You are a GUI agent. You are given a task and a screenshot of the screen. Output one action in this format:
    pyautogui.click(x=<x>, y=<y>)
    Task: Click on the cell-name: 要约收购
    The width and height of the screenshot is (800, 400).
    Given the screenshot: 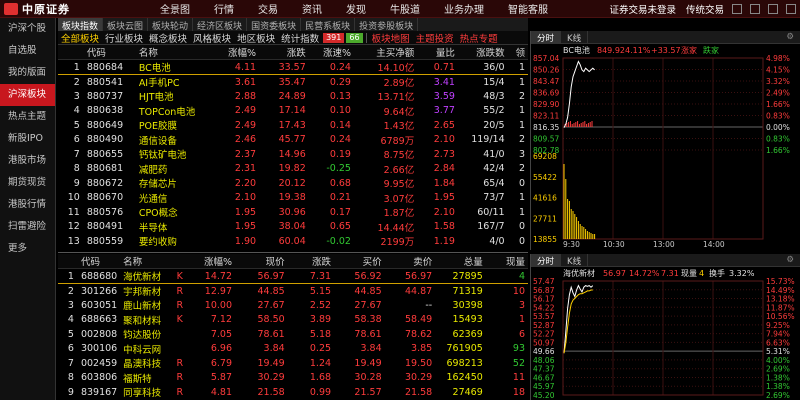 What is the action you would take?
    pyautogui.click(x=157, y=243)
    